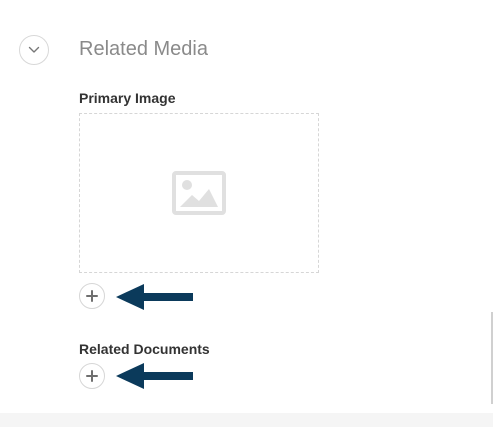  Describe the element at coordinates (144, 349) in the screenshot. I see `related-documents-label: Related Documents` at that location.